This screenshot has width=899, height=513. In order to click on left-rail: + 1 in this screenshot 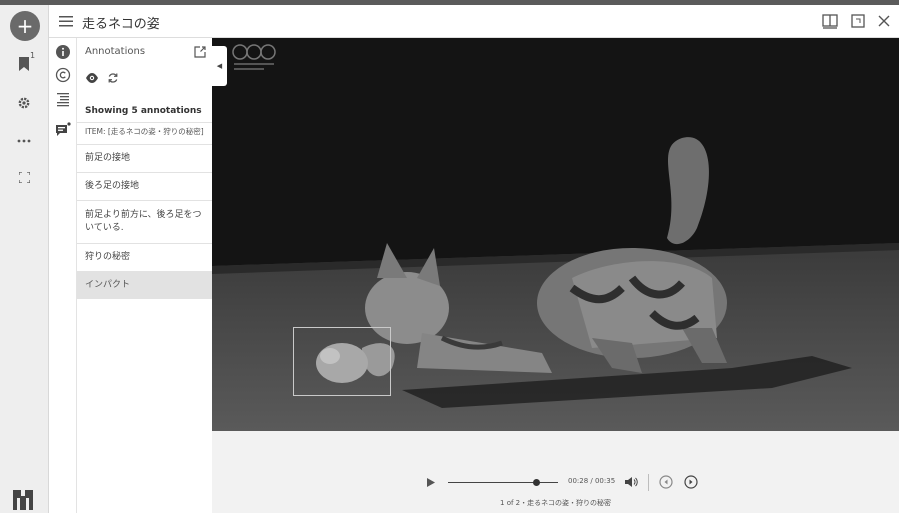, I will do `click(24, 259)`.